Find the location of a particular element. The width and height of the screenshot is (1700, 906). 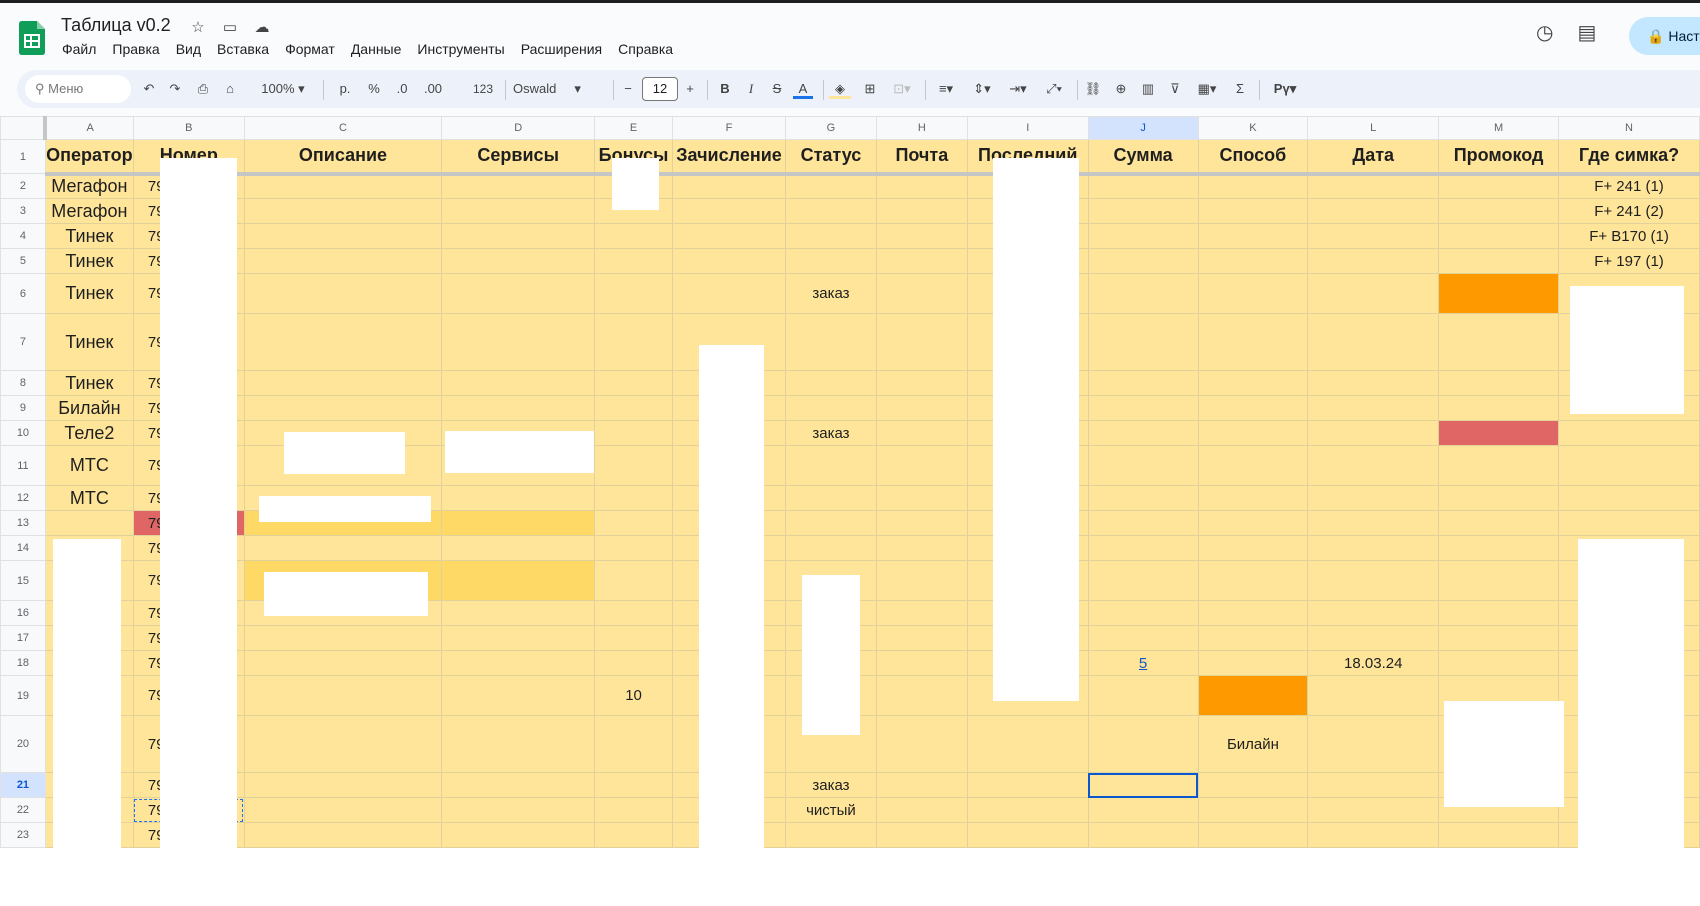

print-icon: ⎙ is located at coordinates (203, 89).